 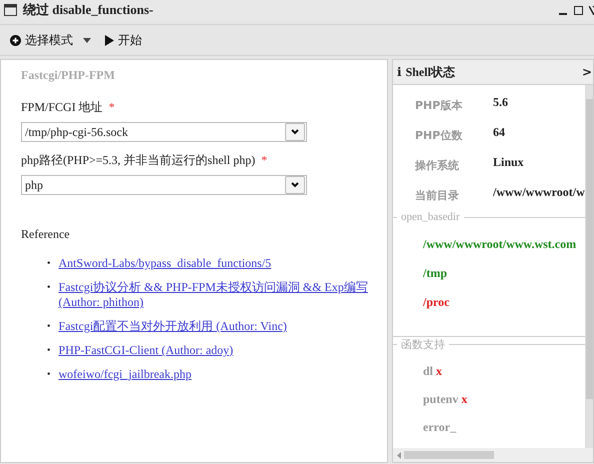 What do you see at coordinates (399, 72) in the screenshot?
I see `info-icon: i` at bounding box center [399, 72].